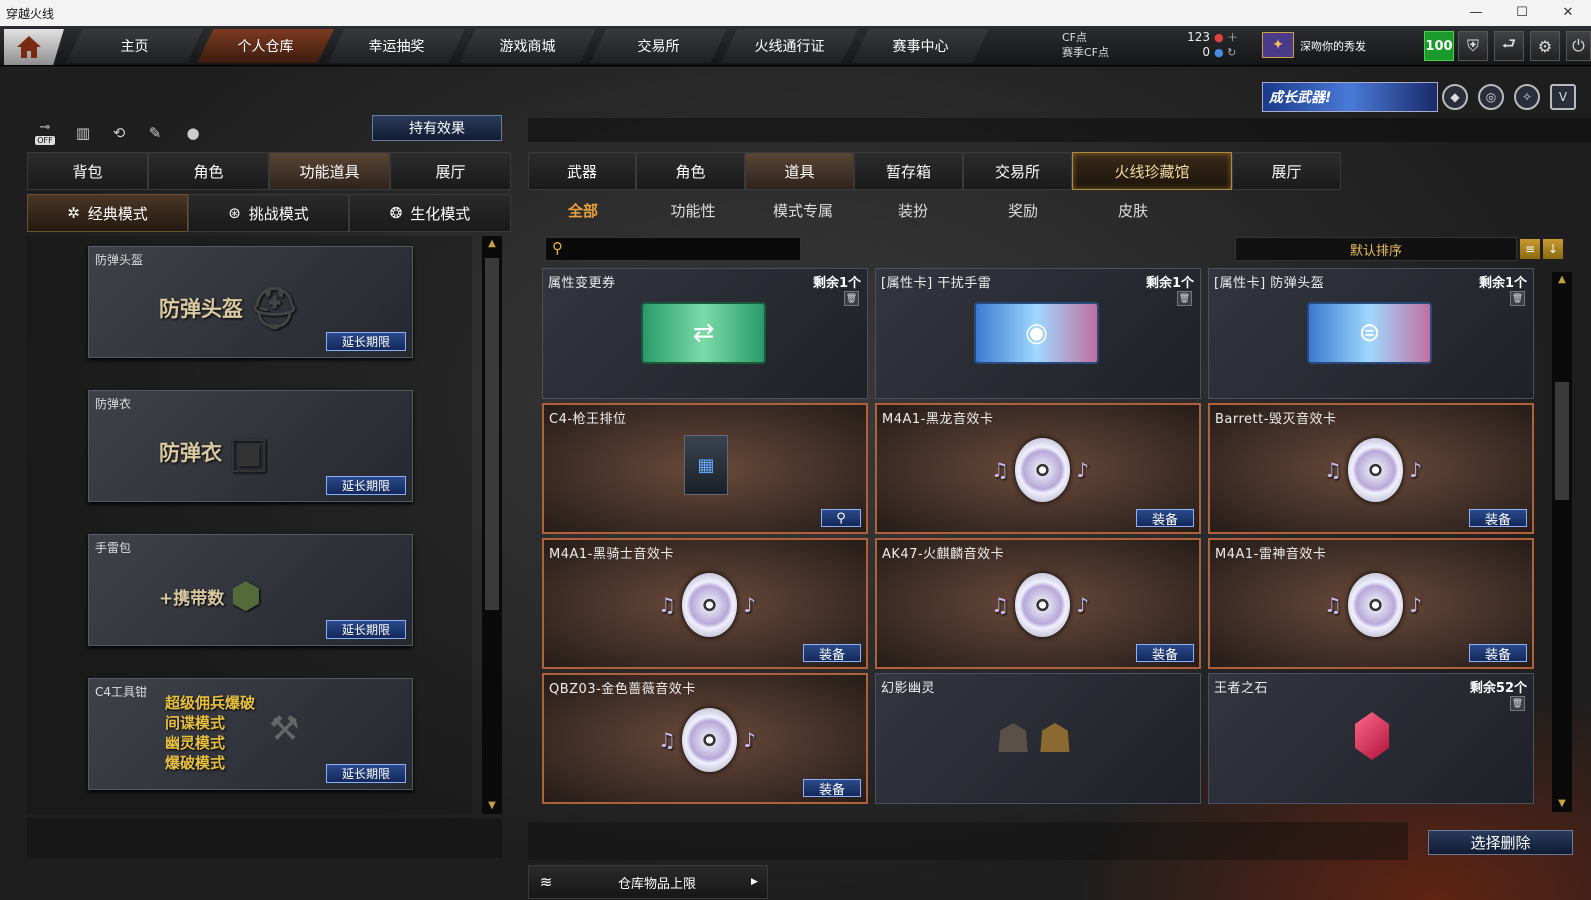  What do you see at coordinates (1553, 249) in the screenshot?
I see `sort-order-button: ↓` at bounding box center [1553, 249].